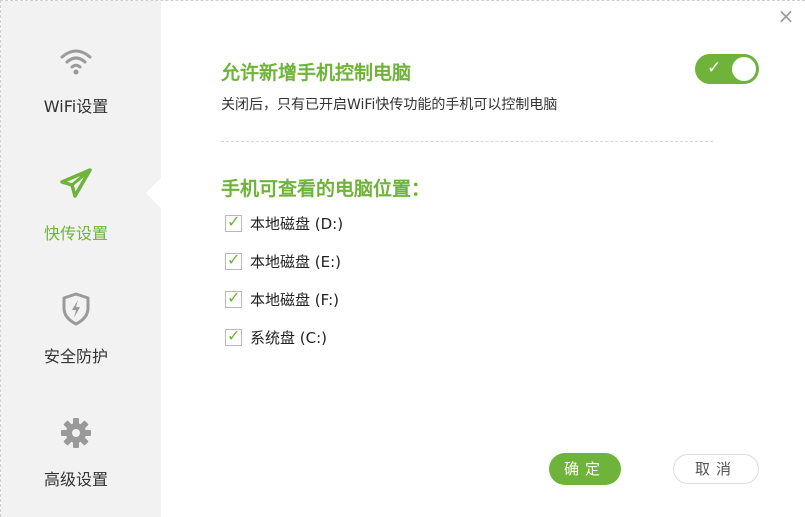 The width and height of the screenshot is (805, 517). Describe the element at coordinates (294, 299) in the screenshot. I see `drive-label: 本地磁盘 (F:)` at that location.